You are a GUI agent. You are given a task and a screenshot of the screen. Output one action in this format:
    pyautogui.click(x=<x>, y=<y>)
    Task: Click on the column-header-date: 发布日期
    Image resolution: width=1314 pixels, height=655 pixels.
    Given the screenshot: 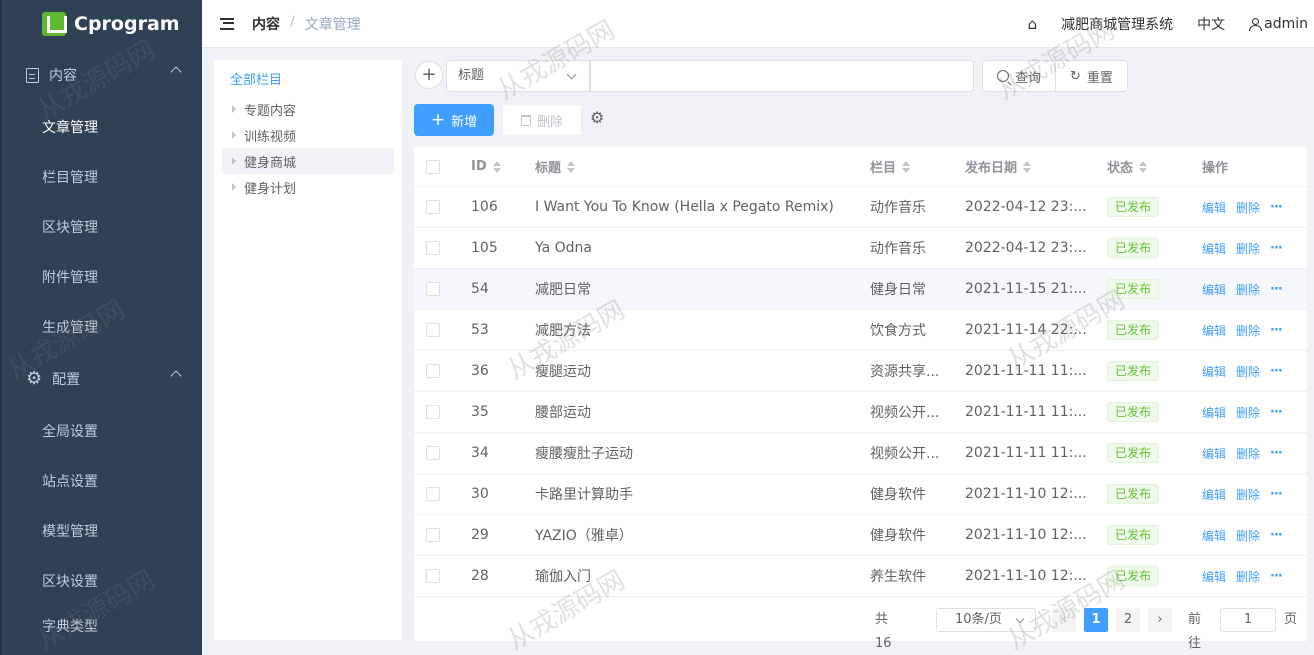 What is the action you would take?
    pyautogui.click(x=998, y=166)
    